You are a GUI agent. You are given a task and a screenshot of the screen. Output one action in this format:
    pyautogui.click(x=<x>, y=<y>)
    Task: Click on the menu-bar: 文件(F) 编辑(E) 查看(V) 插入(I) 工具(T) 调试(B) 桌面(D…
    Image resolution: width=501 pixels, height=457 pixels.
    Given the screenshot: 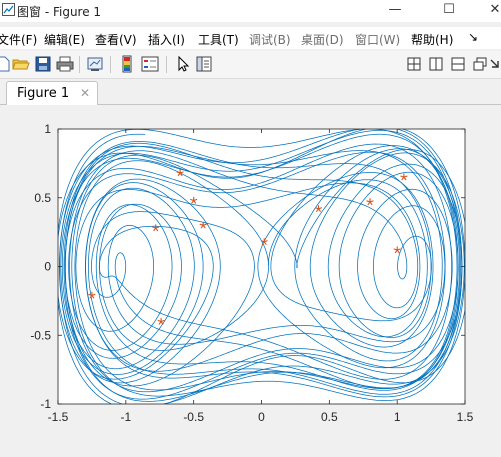 What is the action you would take?
    pyautogui.click(x=250, y=38)
    